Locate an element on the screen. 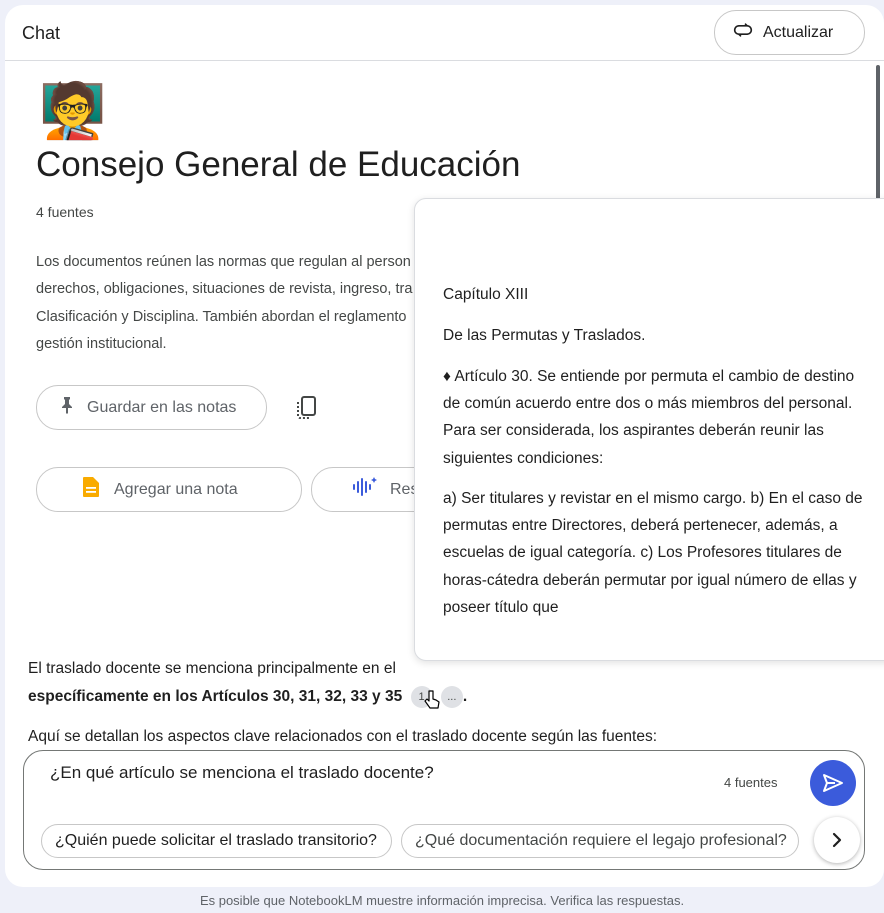 The height and width of the screenshot is (913, 884). next-suggestions-button is located at coordinates (837, 840).